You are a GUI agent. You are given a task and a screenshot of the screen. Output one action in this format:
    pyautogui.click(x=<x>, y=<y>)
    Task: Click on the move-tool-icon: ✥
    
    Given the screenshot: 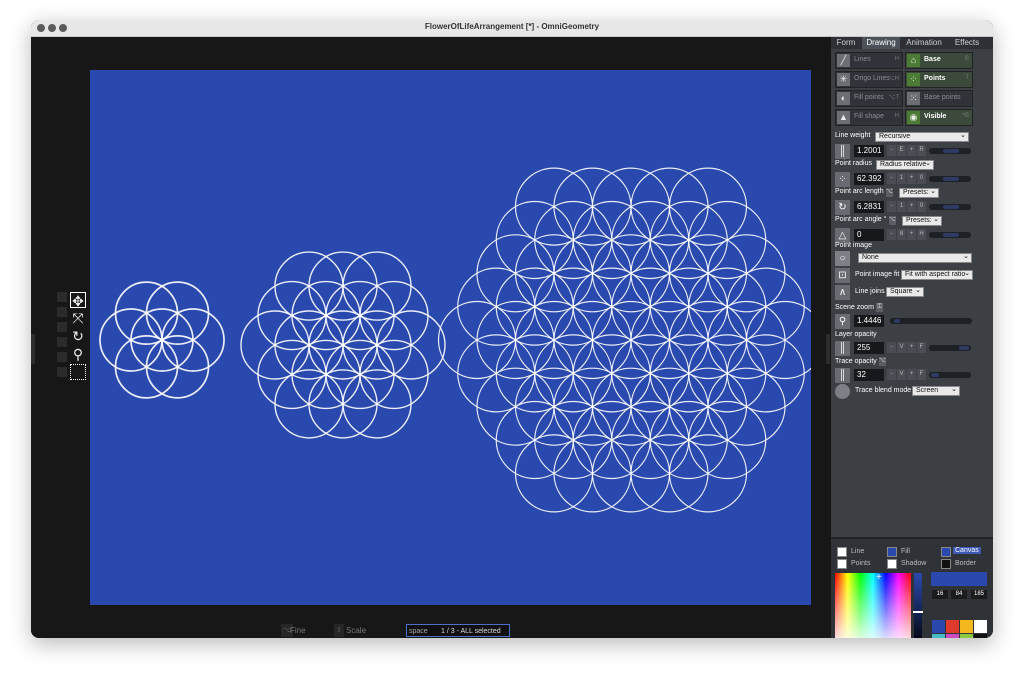 What is the action you would take?
    pyautogui.click(x=78, y=300)
    